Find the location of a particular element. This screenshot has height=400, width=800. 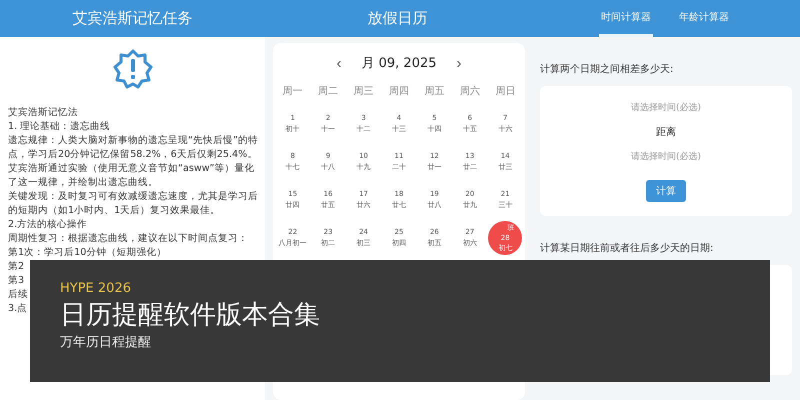

weekday-label: 周五 is located at coordinates (434, 92).